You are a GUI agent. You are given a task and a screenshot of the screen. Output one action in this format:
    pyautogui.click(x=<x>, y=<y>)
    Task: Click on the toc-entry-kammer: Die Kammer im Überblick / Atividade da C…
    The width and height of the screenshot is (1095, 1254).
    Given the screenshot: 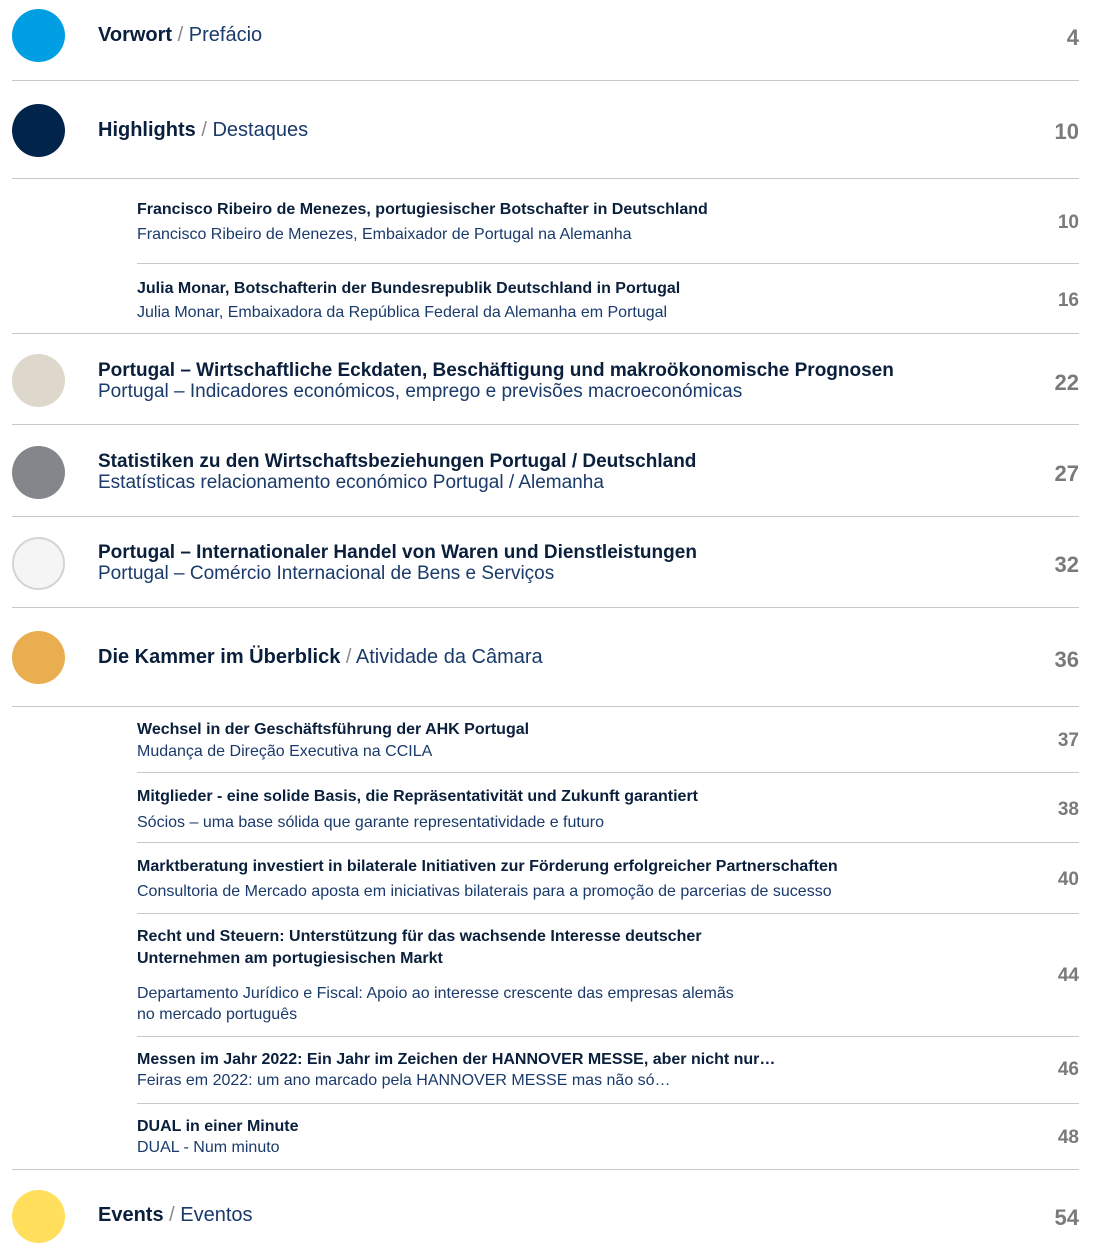 What is the action you would take?
    pyautogui.click(x=320, y=657)
    